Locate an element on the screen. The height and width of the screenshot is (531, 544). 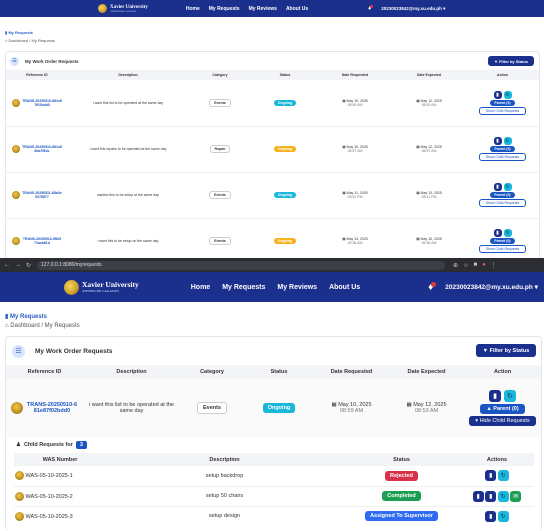
star-icon: ☆ is located at coordinates (465, 265).